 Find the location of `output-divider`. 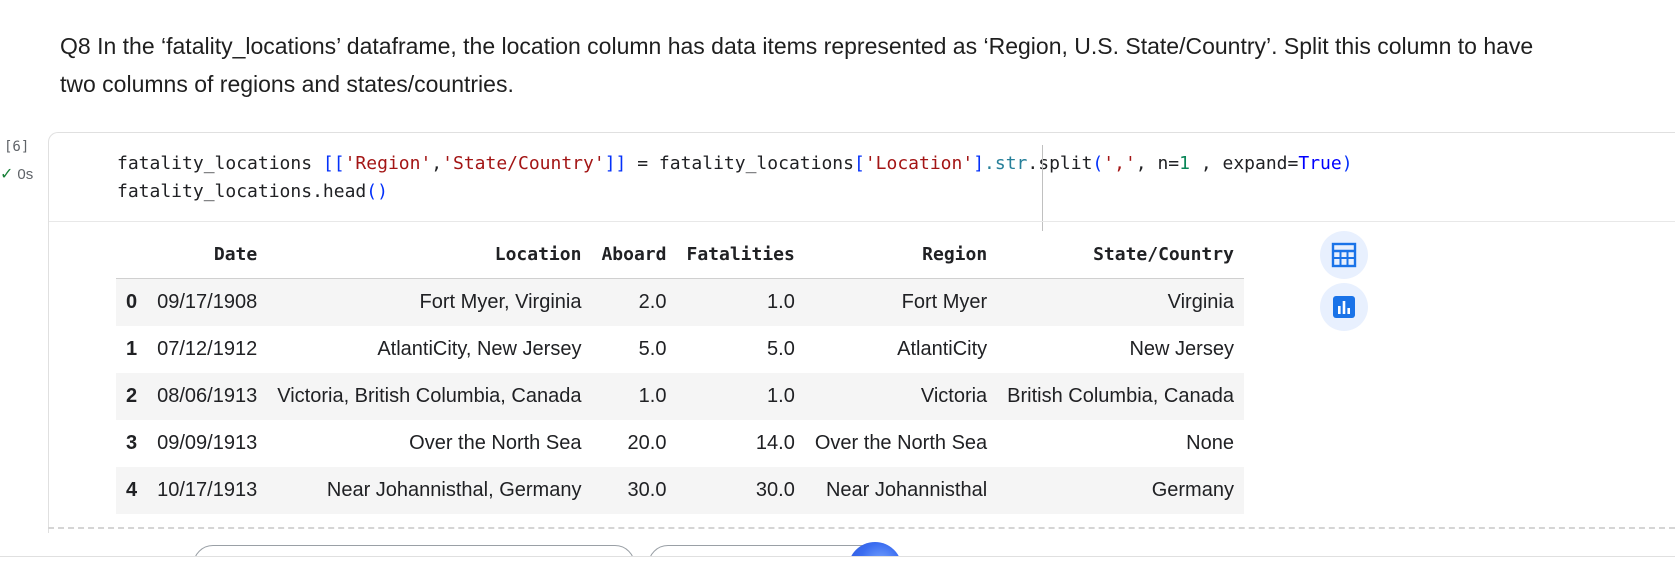

output-divider is located at coordinates (862, 221).